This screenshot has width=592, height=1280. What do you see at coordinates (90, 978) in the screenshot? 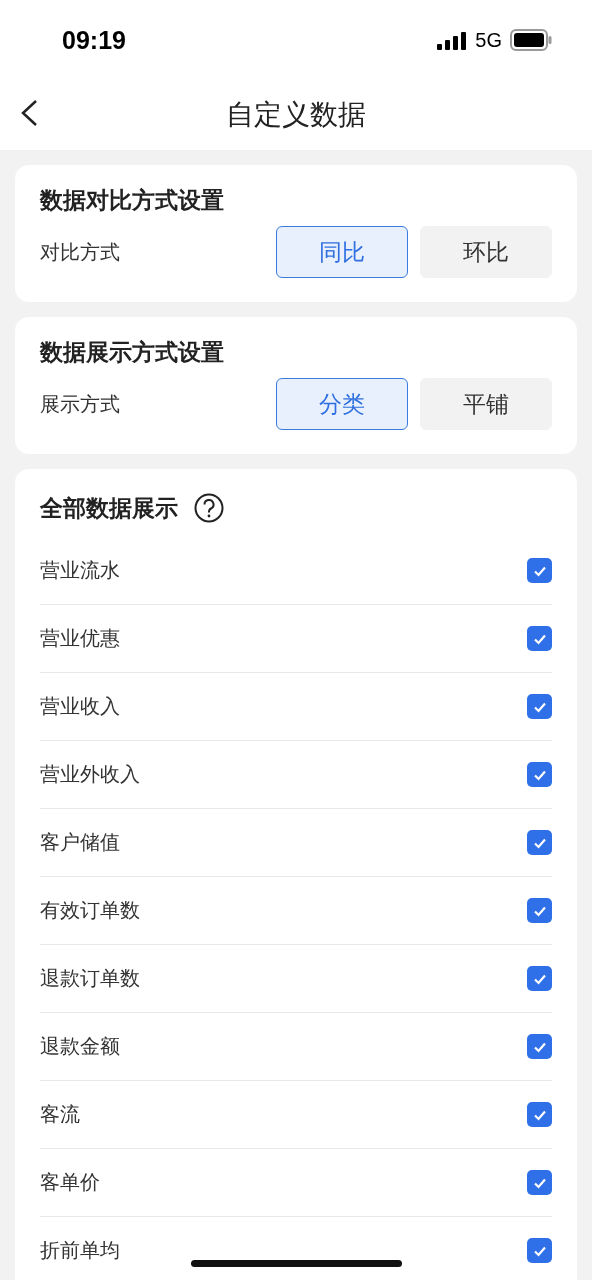
I see `data-item-label: 退款订单数` at bounding box center [90, 978].